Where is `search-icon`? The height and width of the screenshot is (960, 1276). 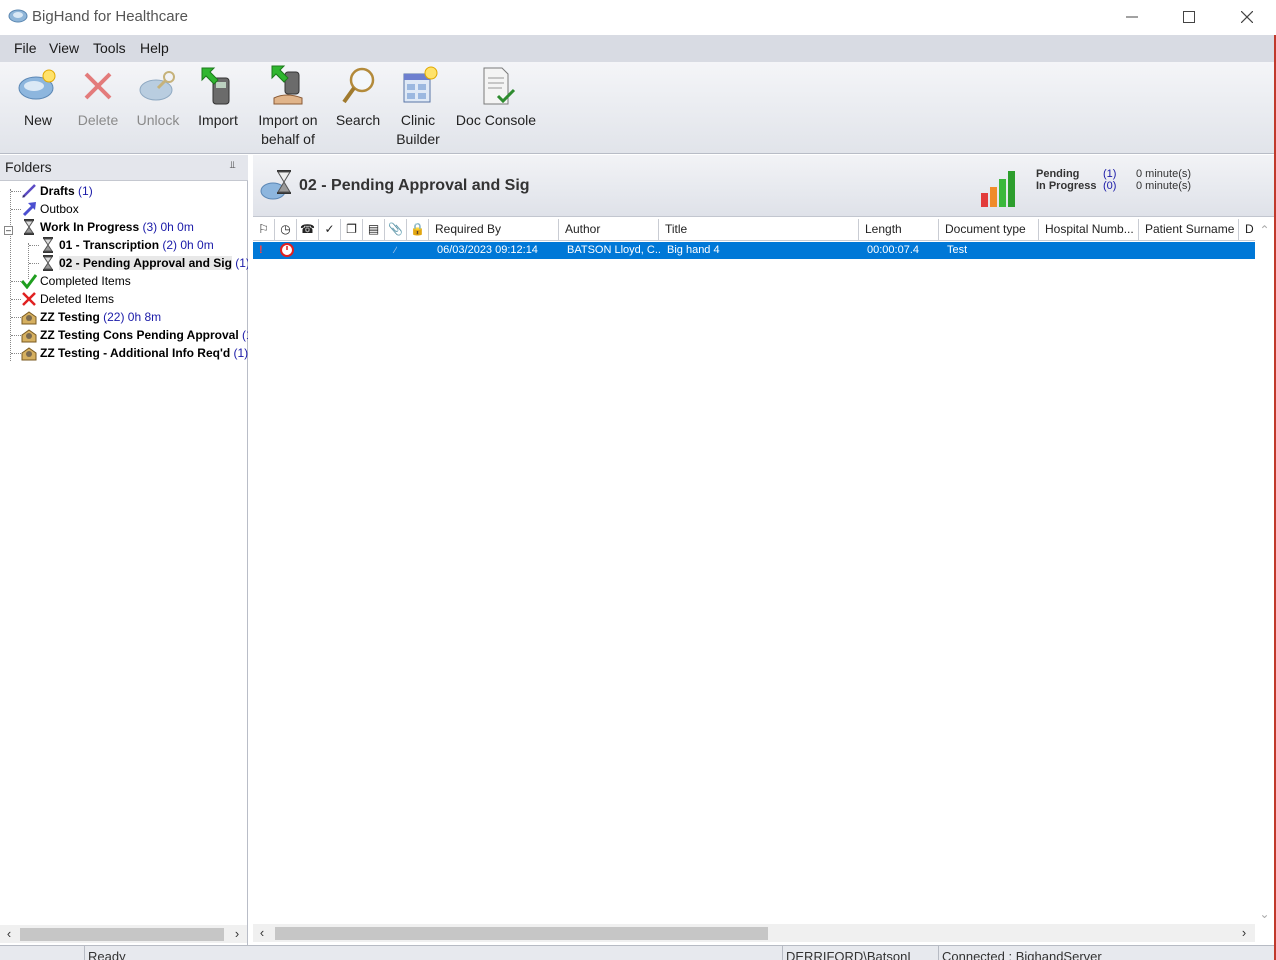
search-icon is located at coordinates (358, 85).